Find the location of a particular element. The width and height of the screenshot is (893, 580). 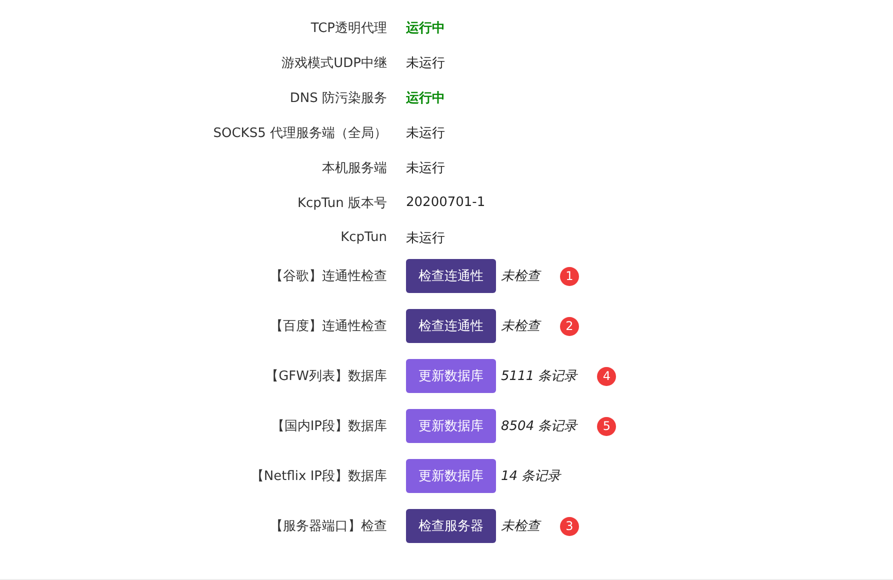

field-label: 游戏模式UDP中继 is located at coordinates (333, 63).